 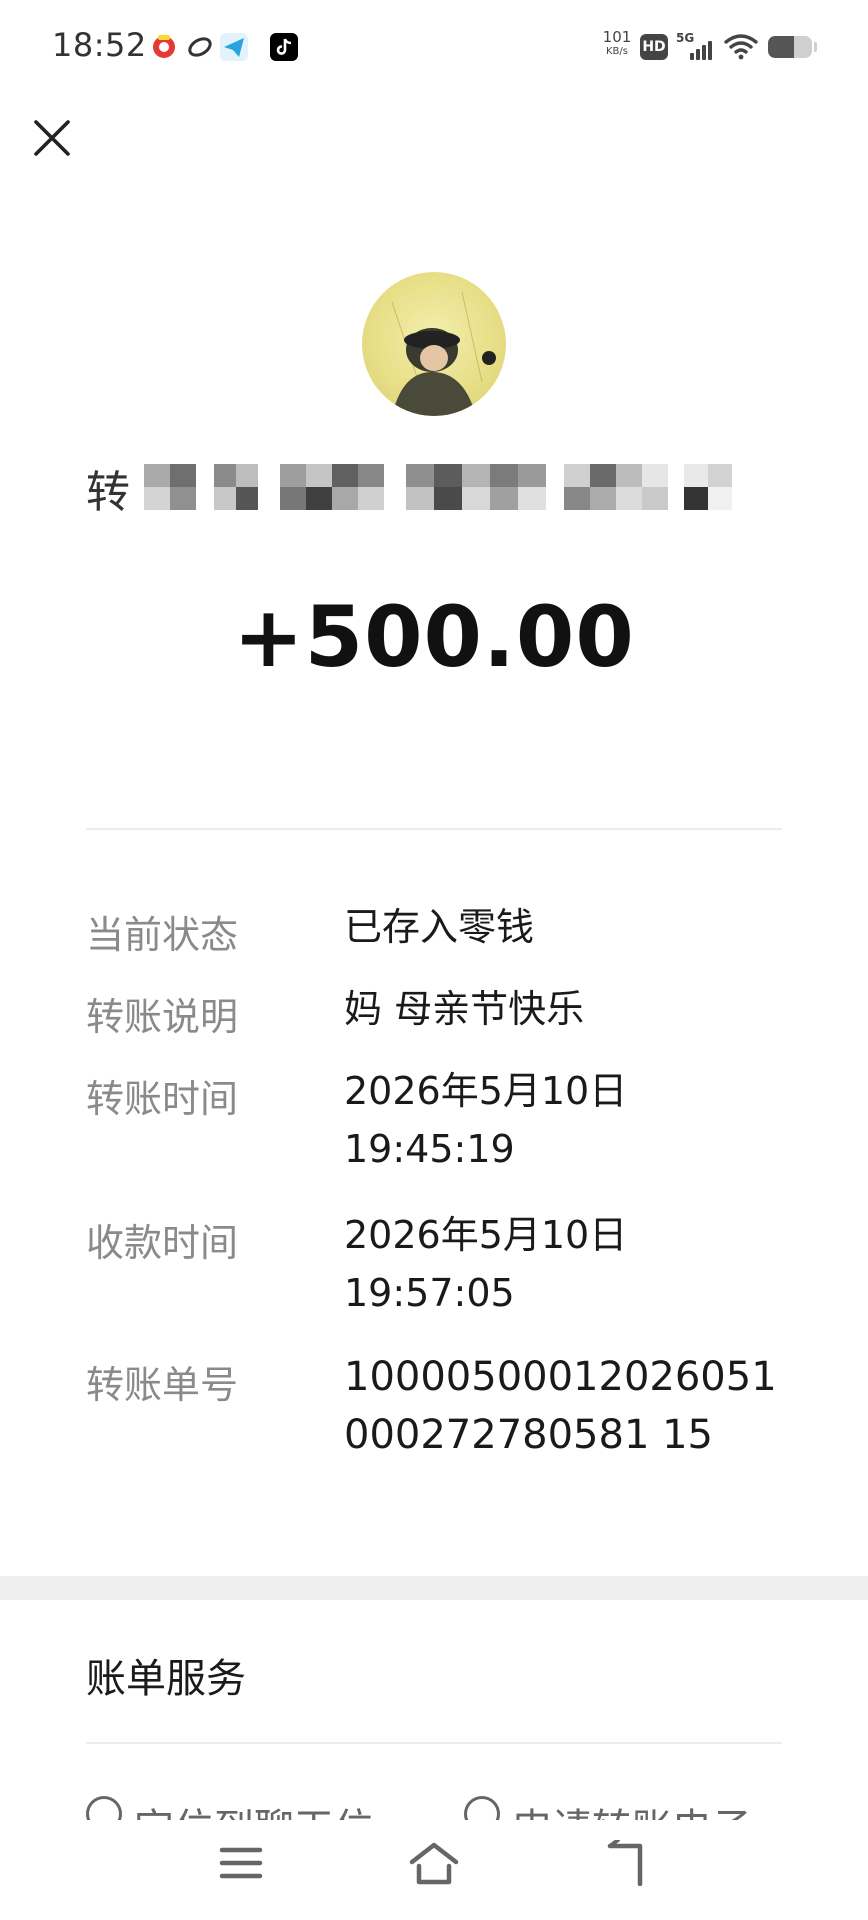 What do you see at coordinates (162, 1017) in the screenshot?
I see `note-label: 转账说明` at bounding box center [162, 1017].